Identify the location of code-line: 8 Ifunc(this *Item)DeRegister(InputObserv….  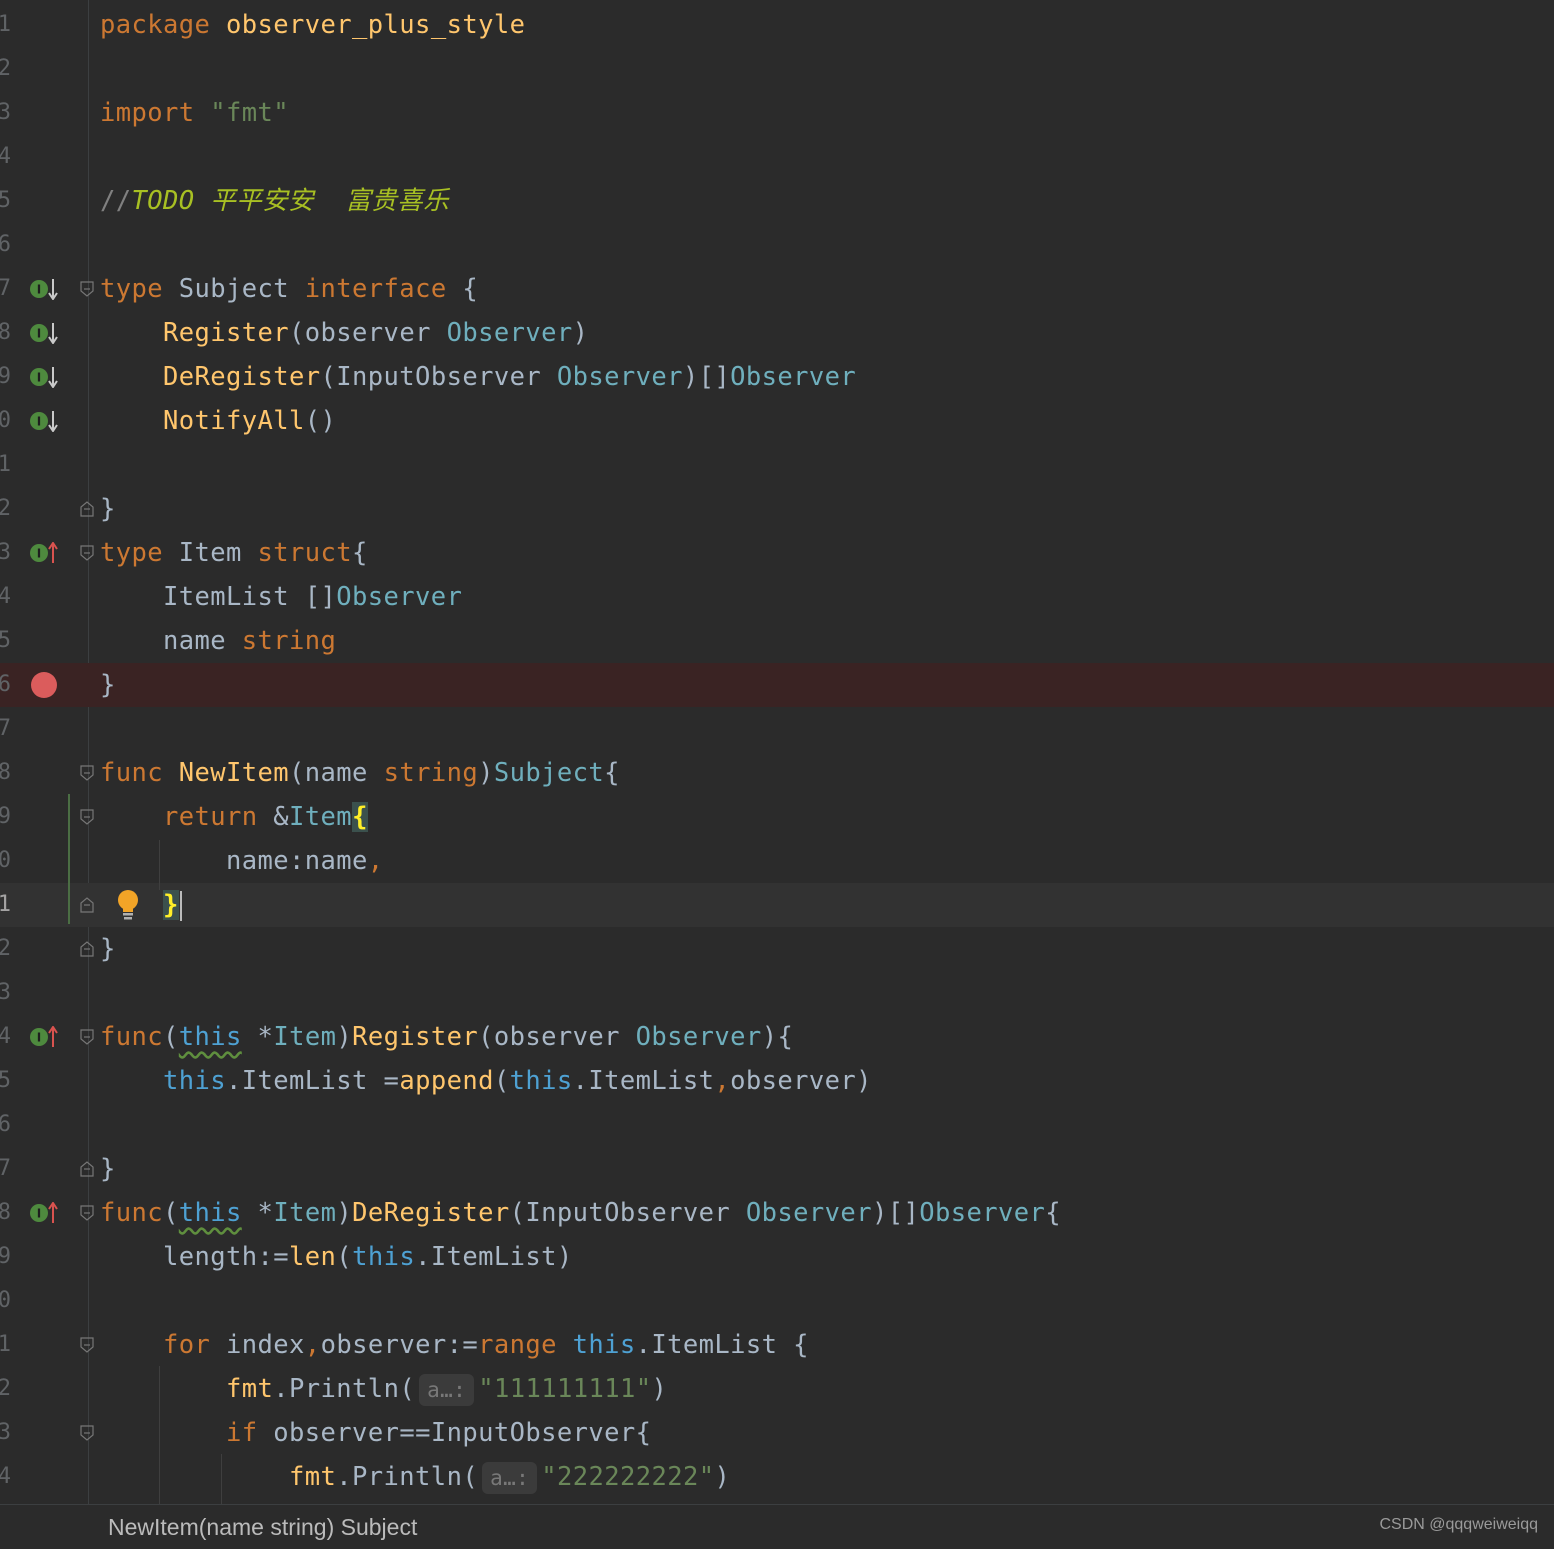
(777, 1213).